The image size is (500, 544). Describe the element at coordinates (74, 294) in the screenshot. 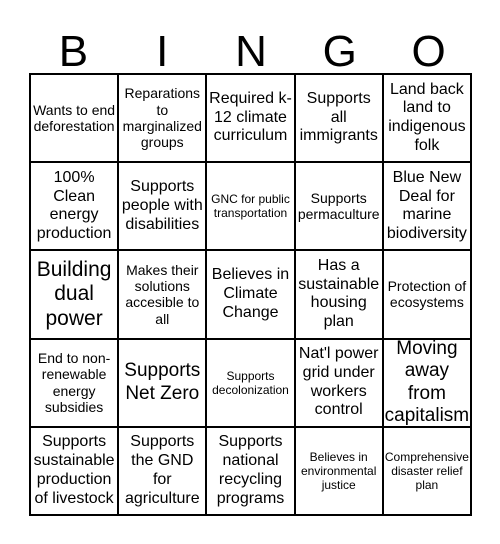

I see `bingo-cell: Building dual power` at that location.